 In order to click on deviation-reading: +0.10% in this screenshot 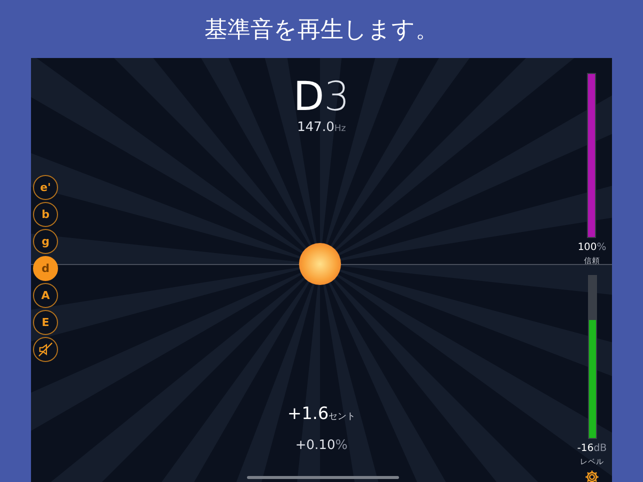, I will do `click(321, 446)`.